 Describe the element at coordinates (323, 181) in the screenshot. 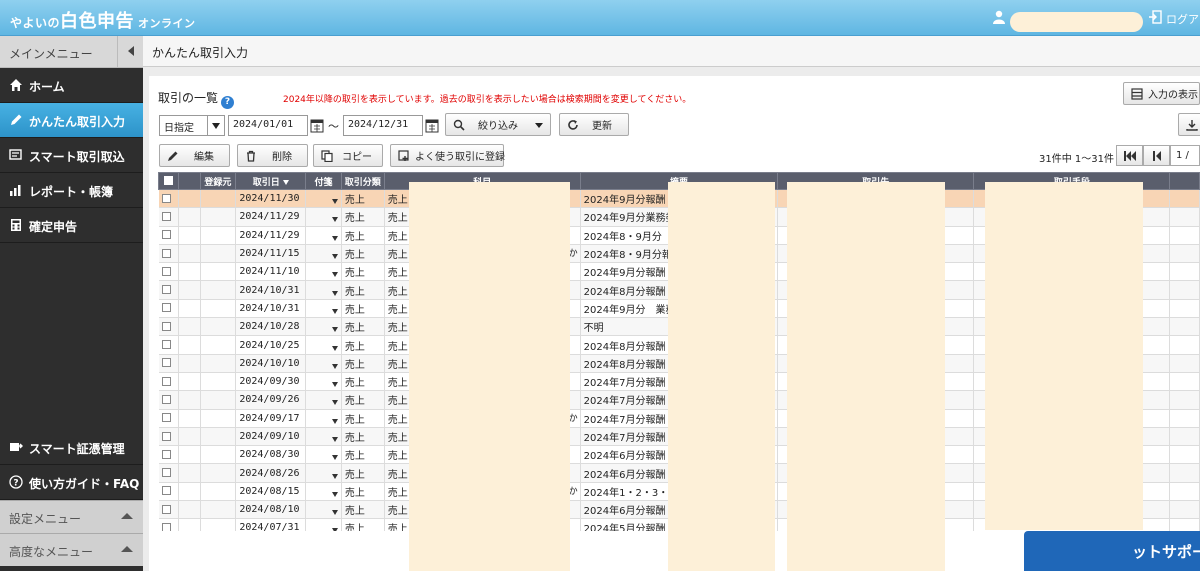

I see `header-sticky-note: 付箋` at that location.